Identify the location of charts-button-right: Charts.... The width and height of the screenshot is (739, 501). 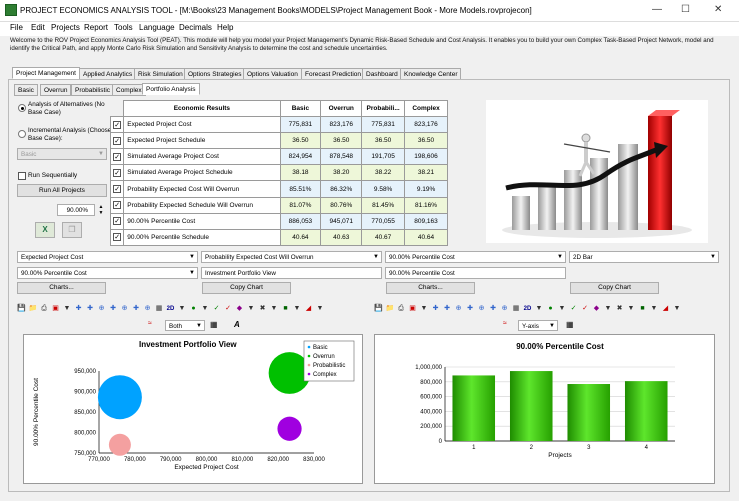
(430, 288).